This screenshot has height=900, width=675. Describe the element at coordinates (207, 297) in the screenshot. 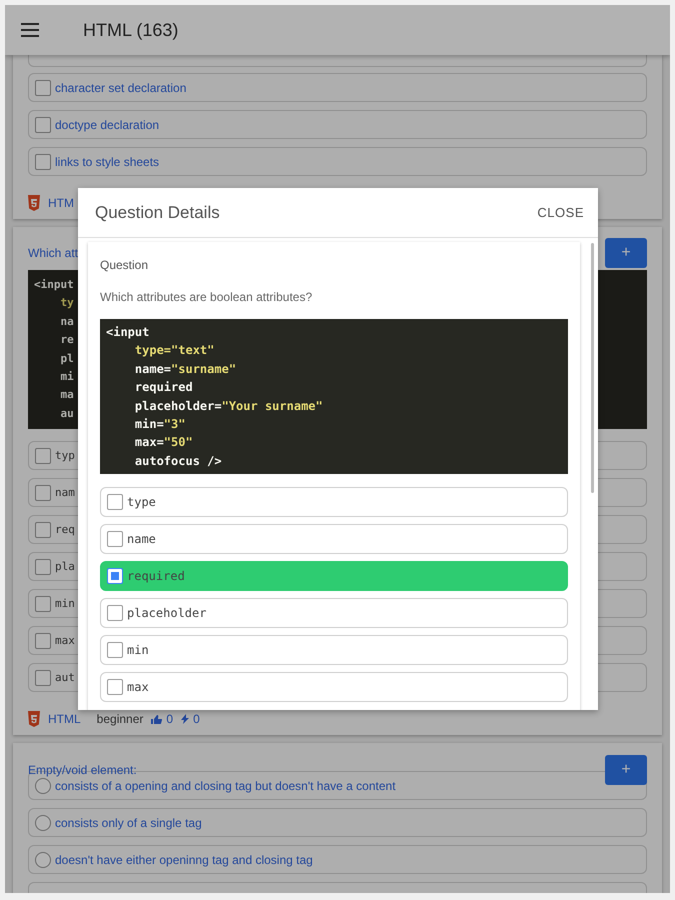

I see `question-text: Which attributes are boolean attributes?` at that location.